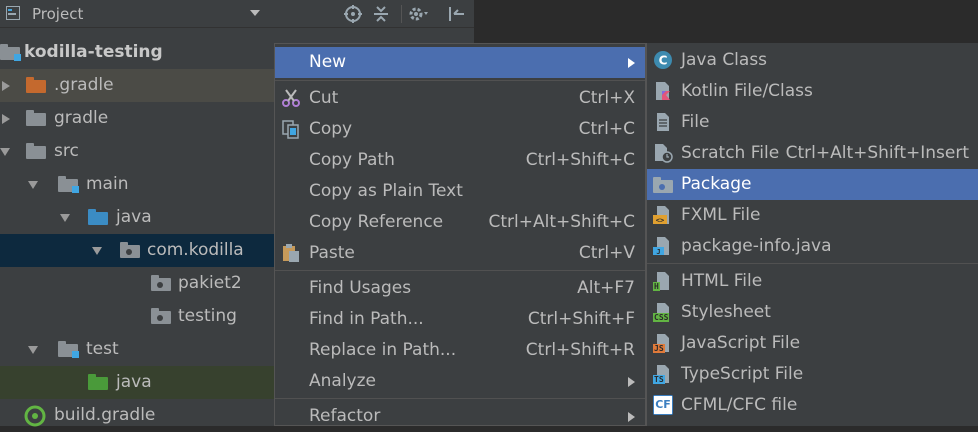 The image size is (978, 432). I want to click on menu-item-shortcut: Alt+F7, so click(606, 288).